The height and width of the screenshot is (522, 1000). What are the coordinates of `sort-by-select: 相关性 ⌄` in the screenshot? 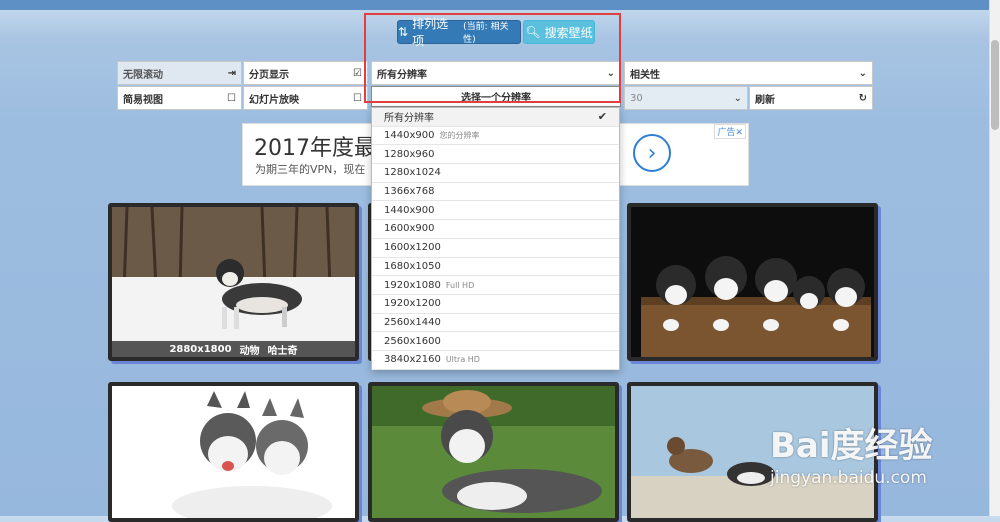 It's located at (748, 73).